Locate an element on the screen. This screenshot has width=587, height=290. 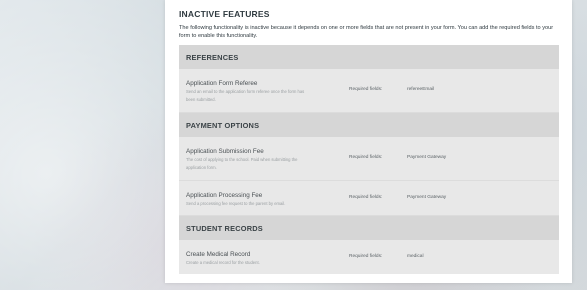
feature-name: Application Submission Fee is located at coordinates (225, 151).